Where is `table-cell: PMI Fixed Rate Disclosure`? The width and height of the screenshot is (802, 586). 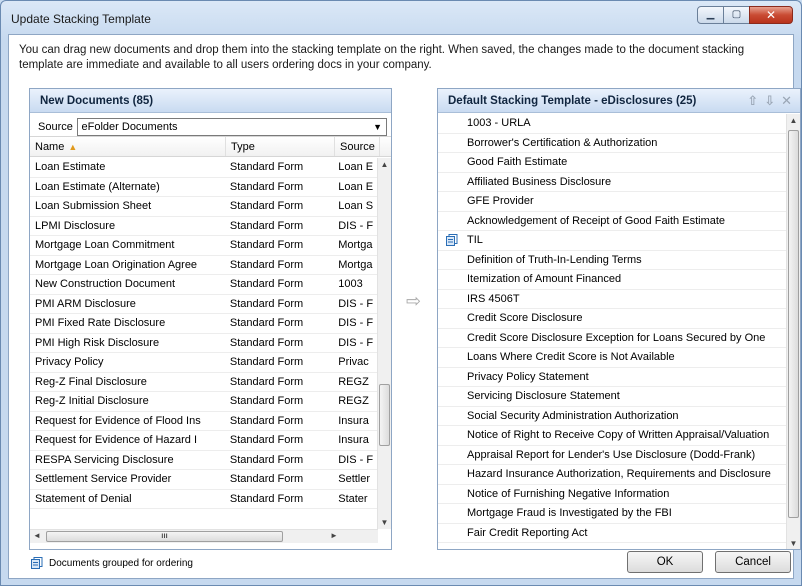 table-cell: PMI Fixed Rate Disclosure is located at coordinates (100, 323).